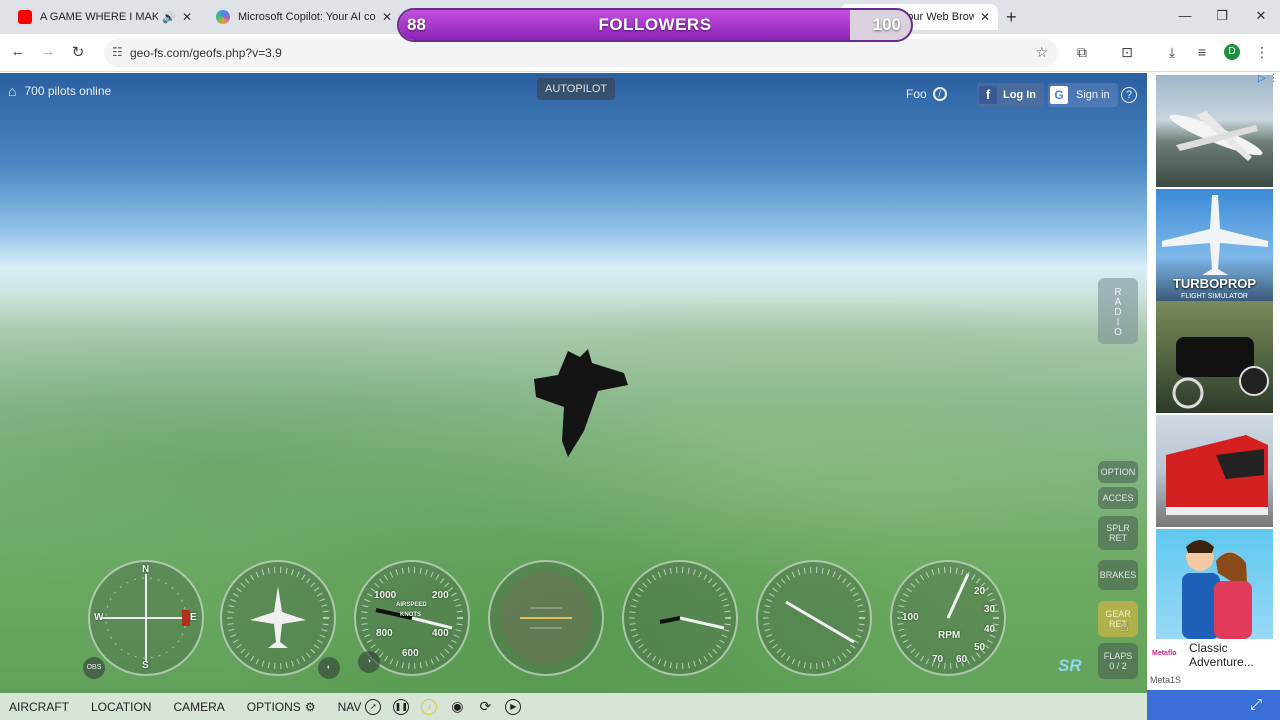  Describe the element at coordinates (1118, 666) in the screenshot. I see `flaps-state: 0 / 2` at that location.